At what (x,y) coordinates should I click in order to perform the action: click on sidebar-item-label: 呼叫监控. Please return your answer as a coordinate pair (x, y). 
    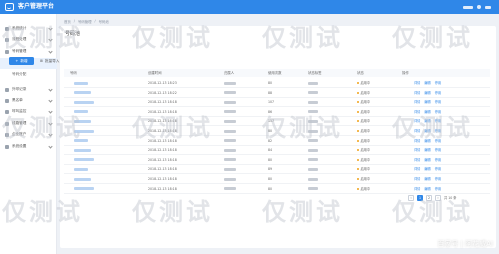
    Looking at the image, I should click on (19, 111).